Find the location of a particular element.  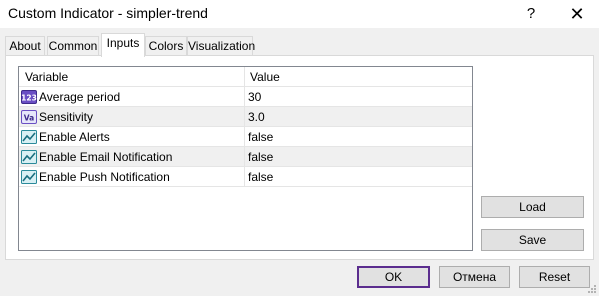

integer-icon: 123 is located at coordinates (29, 97).